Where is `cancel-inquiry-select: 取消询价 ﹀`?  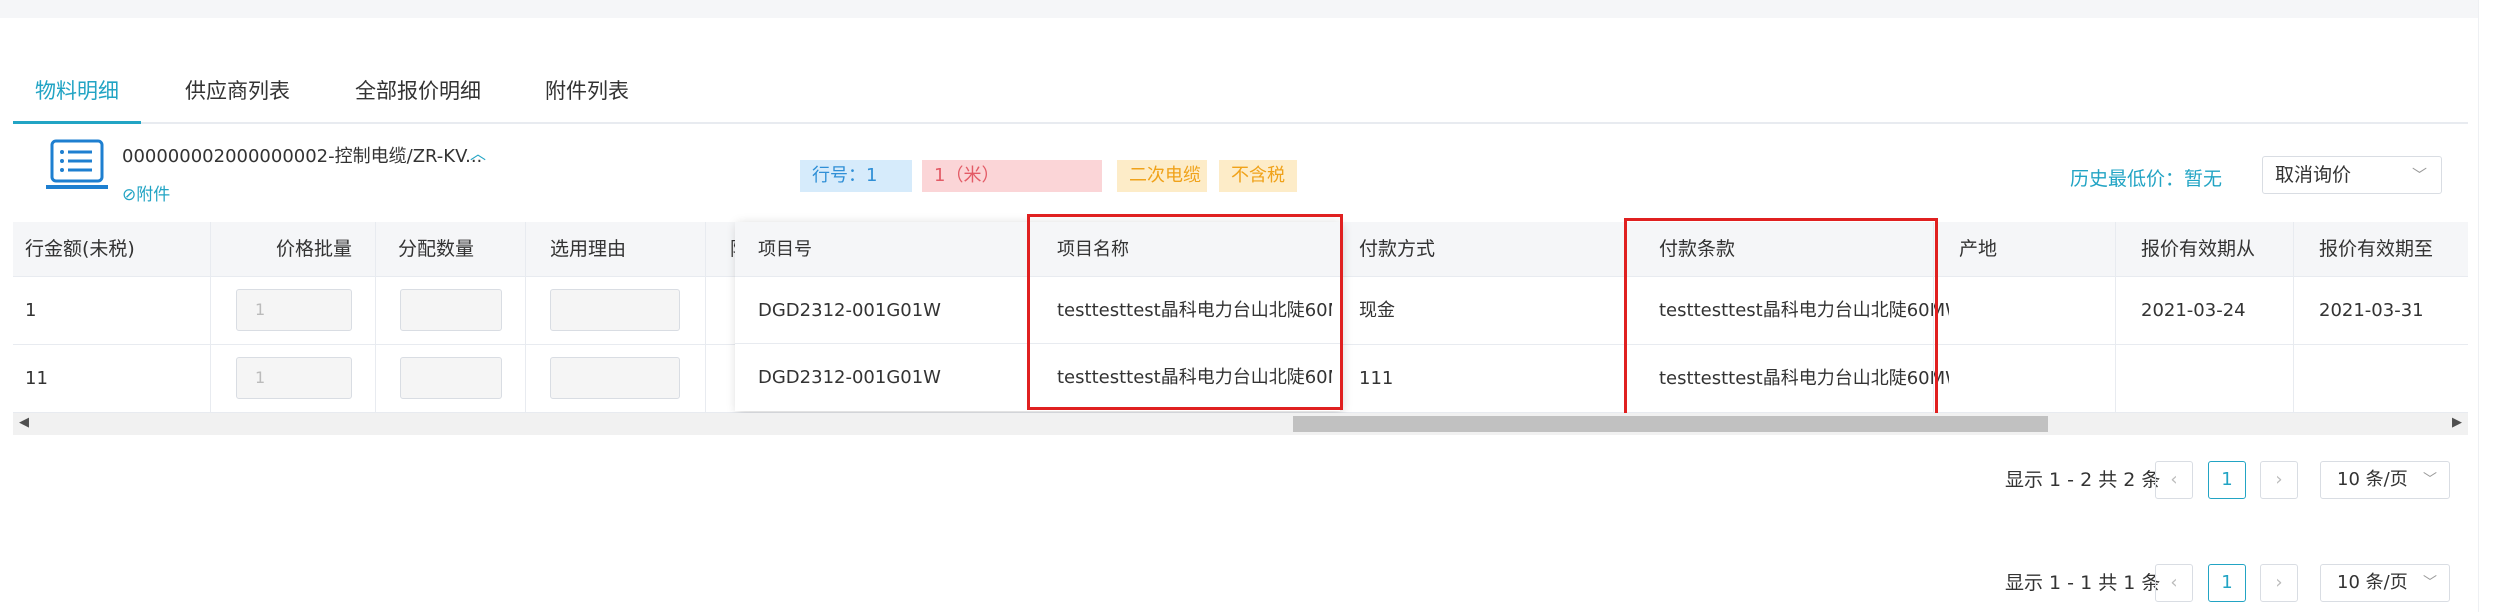
cancel-inquiry-select: 取消询价 ﹀ is located at coordinates (2352, 175).